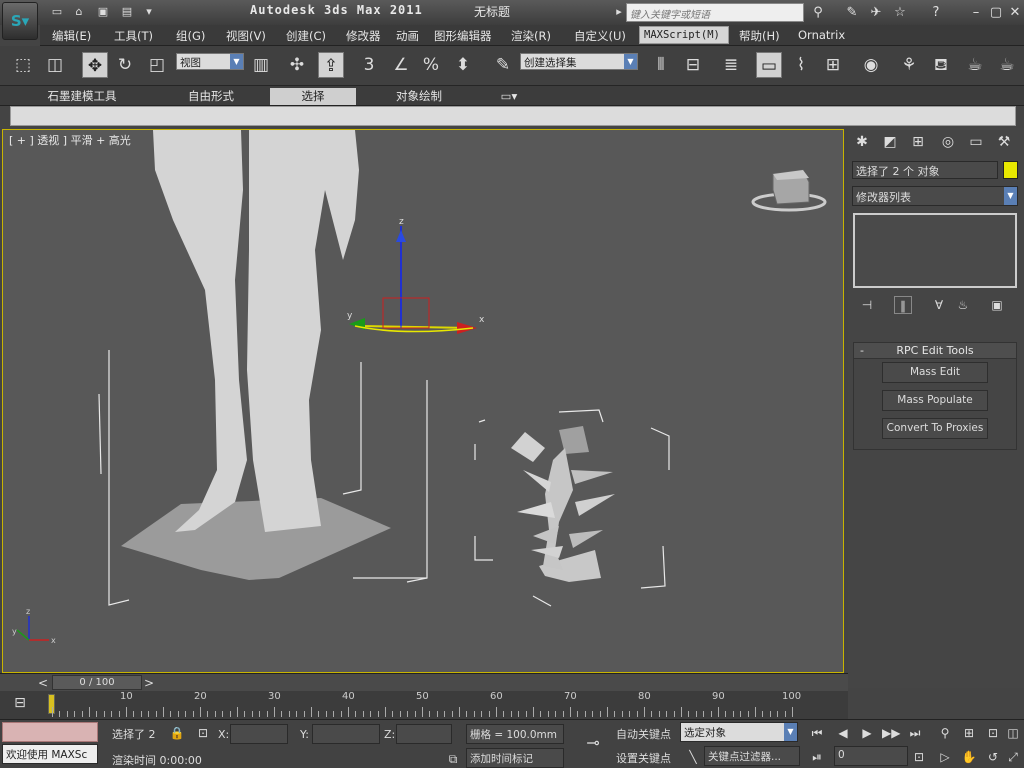 This screenshot has height=768, width=1024. What do you see at coordinates (817, 733) in the screenshot?
I see `goto-start-icon: ⏮` at bounding box center [817, 733].